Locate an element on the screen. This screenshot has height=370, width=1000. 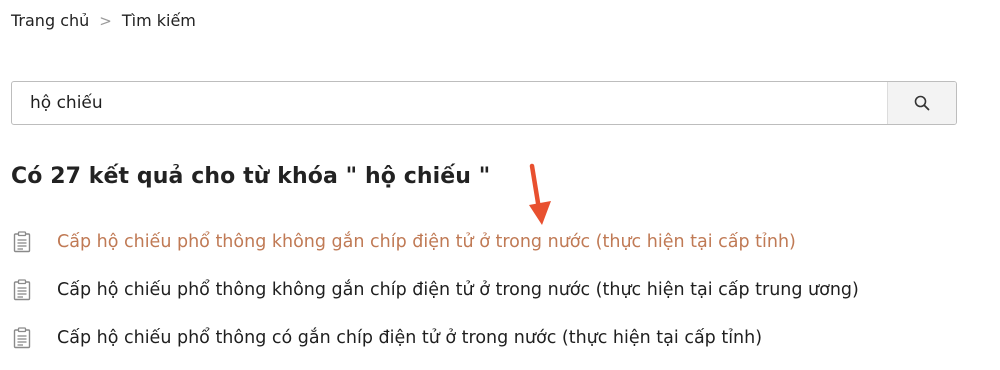
breadcrumb: Trang chủ > Tìm kiếm is located at coordinates (103, 20).